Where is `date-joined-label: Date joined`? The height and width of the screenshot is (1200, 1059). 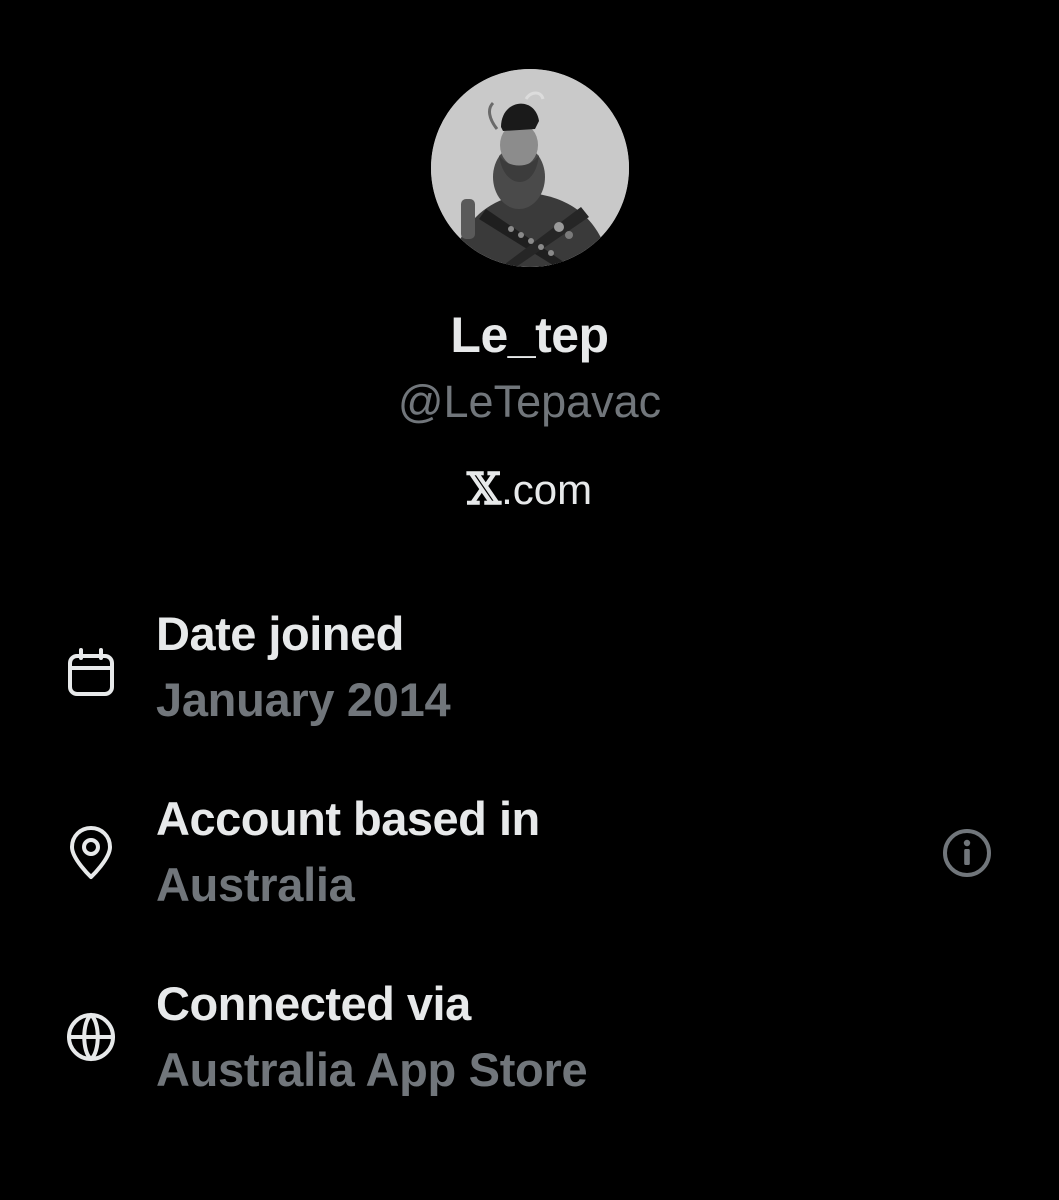 date-joined-label: Date joined is located at coordinates (280, 633).